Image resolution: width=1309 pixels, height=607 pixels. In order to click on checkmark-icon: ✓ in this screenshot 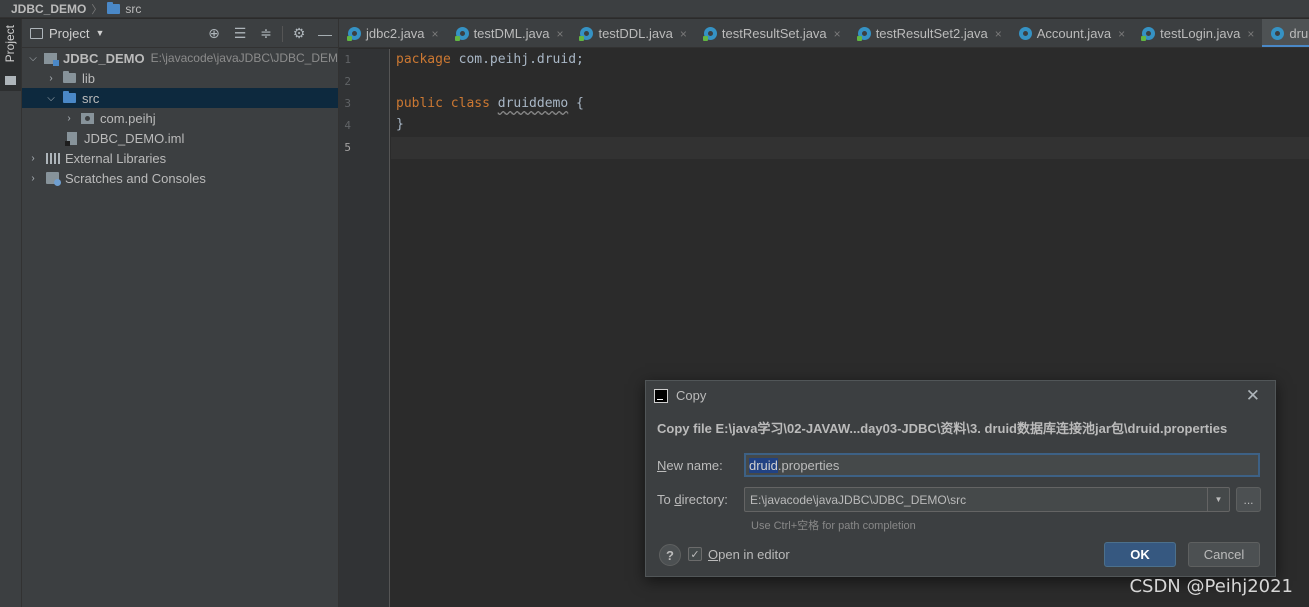, I will do `click(695, 554)`.